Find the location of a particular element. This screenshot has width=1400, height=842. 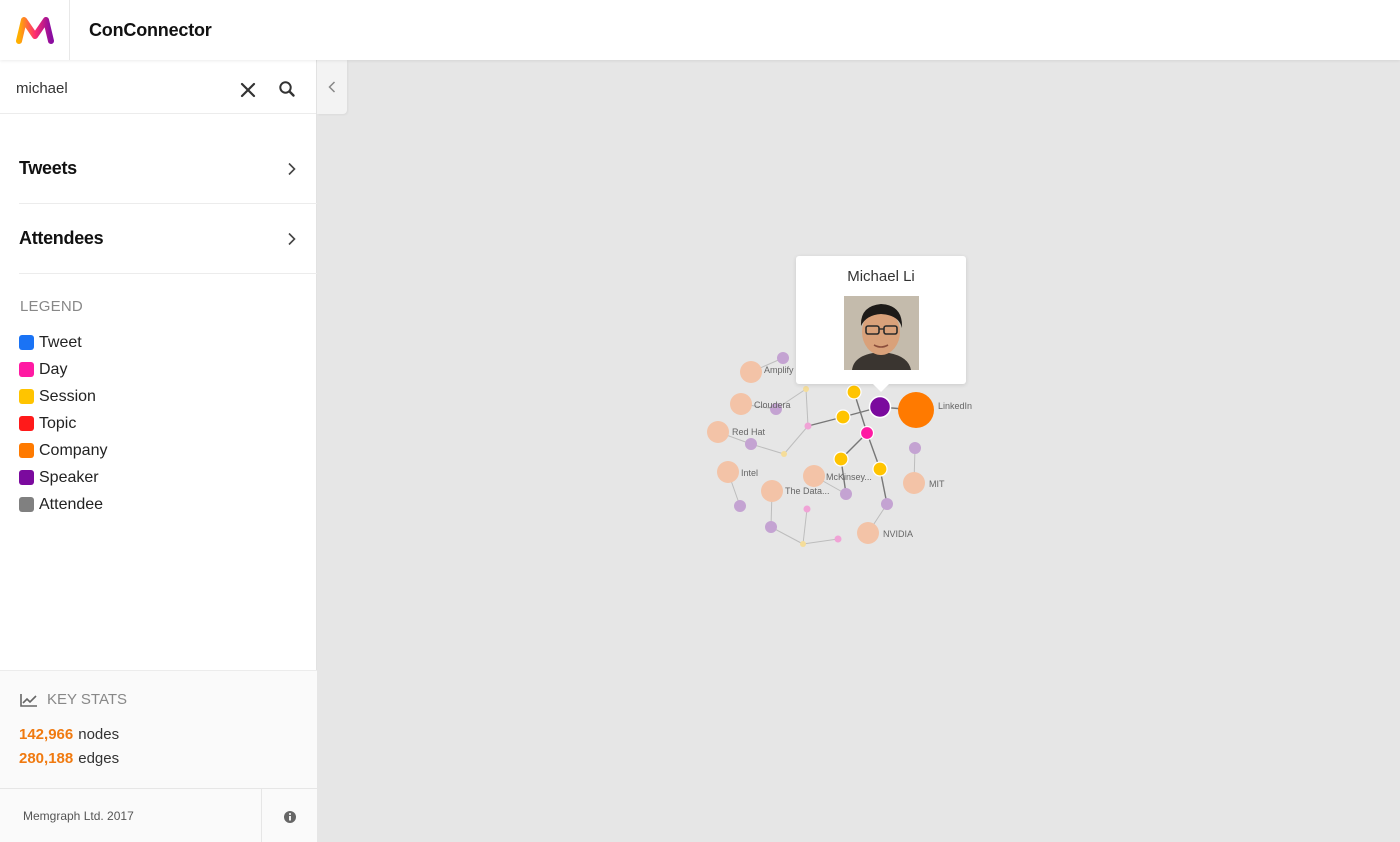

node-tooltip: Michael Li is located at coordinates (881, 324).